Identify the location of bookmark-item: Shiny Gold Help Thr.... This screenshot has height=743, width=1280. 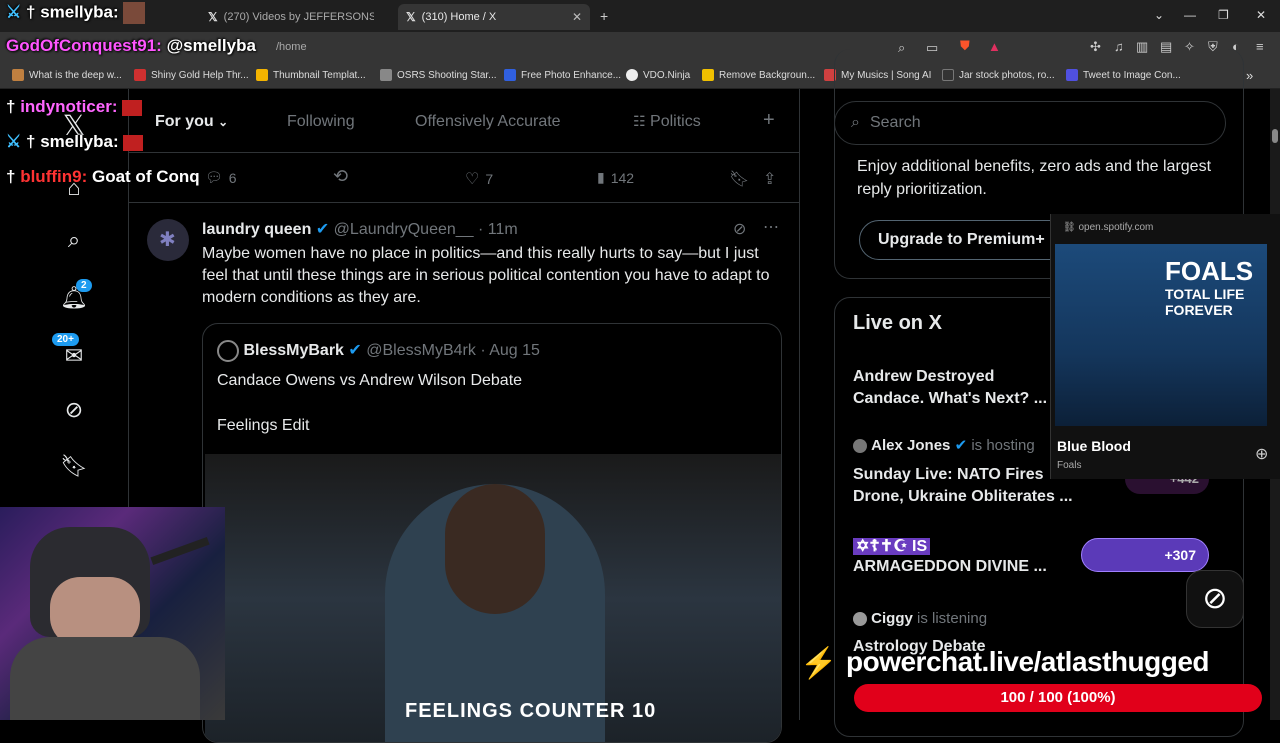
(191, 75).